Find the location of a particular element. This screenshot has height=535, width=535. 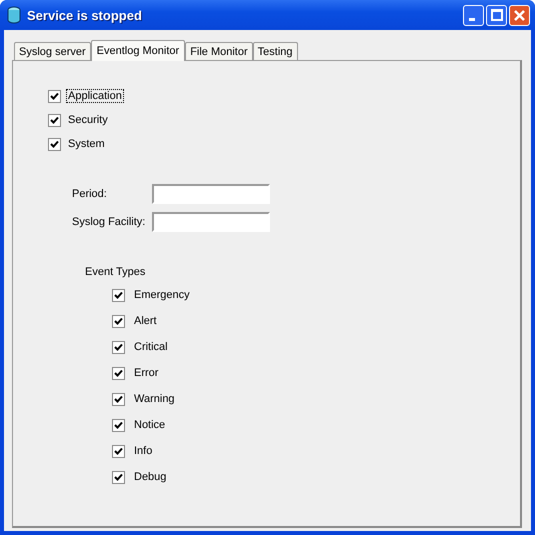

database-icon is located at coordinates (14, 15).